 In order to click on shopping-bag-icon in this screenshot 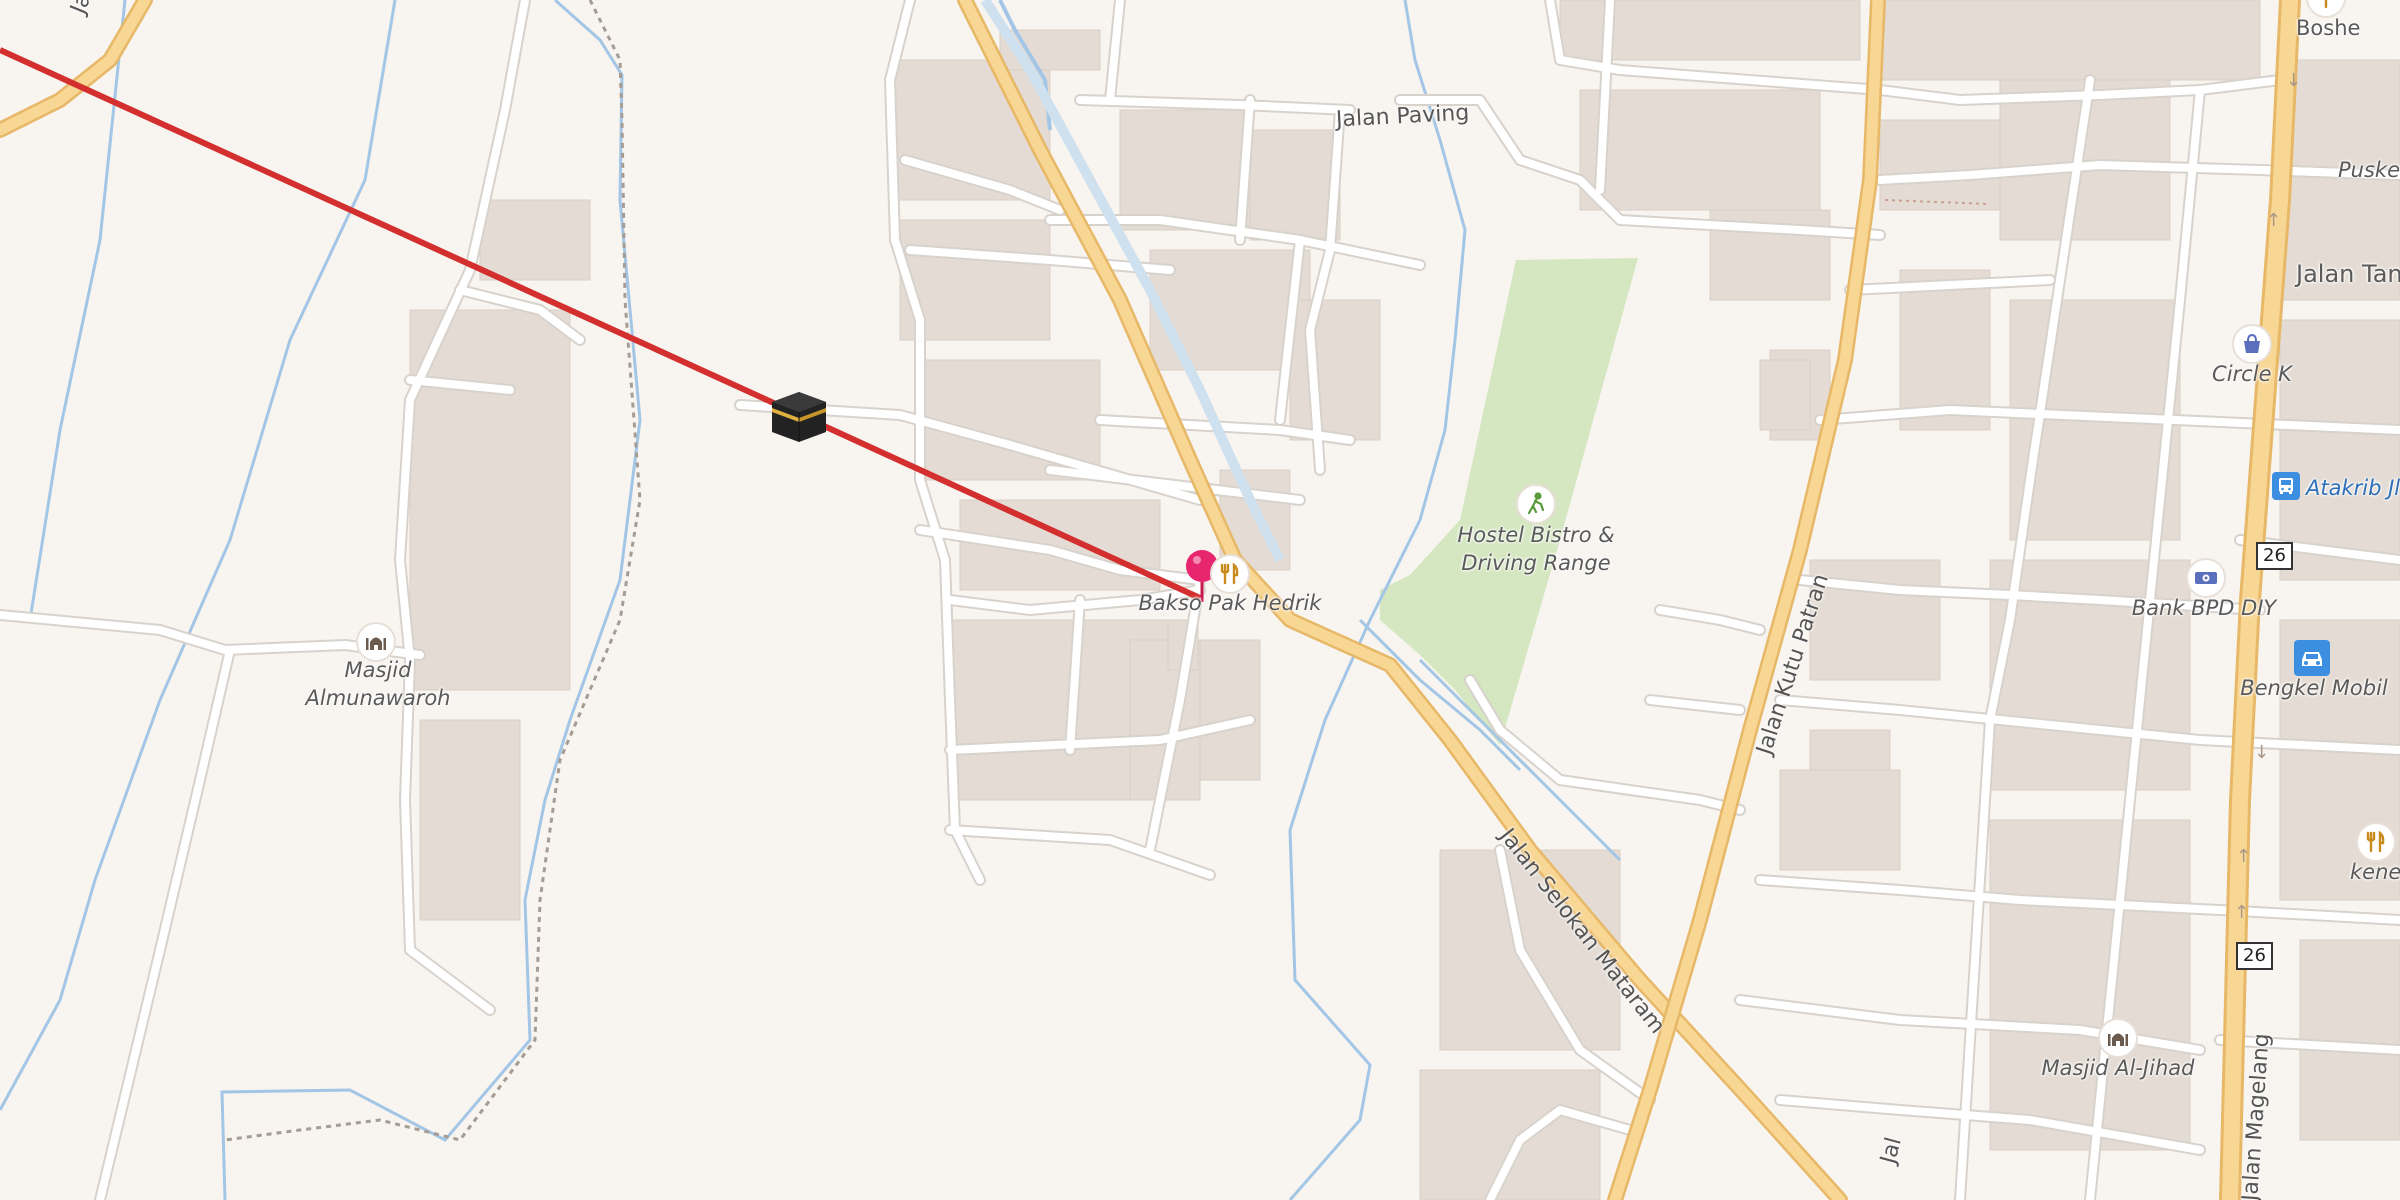, I will do `click(2252, 344)`.